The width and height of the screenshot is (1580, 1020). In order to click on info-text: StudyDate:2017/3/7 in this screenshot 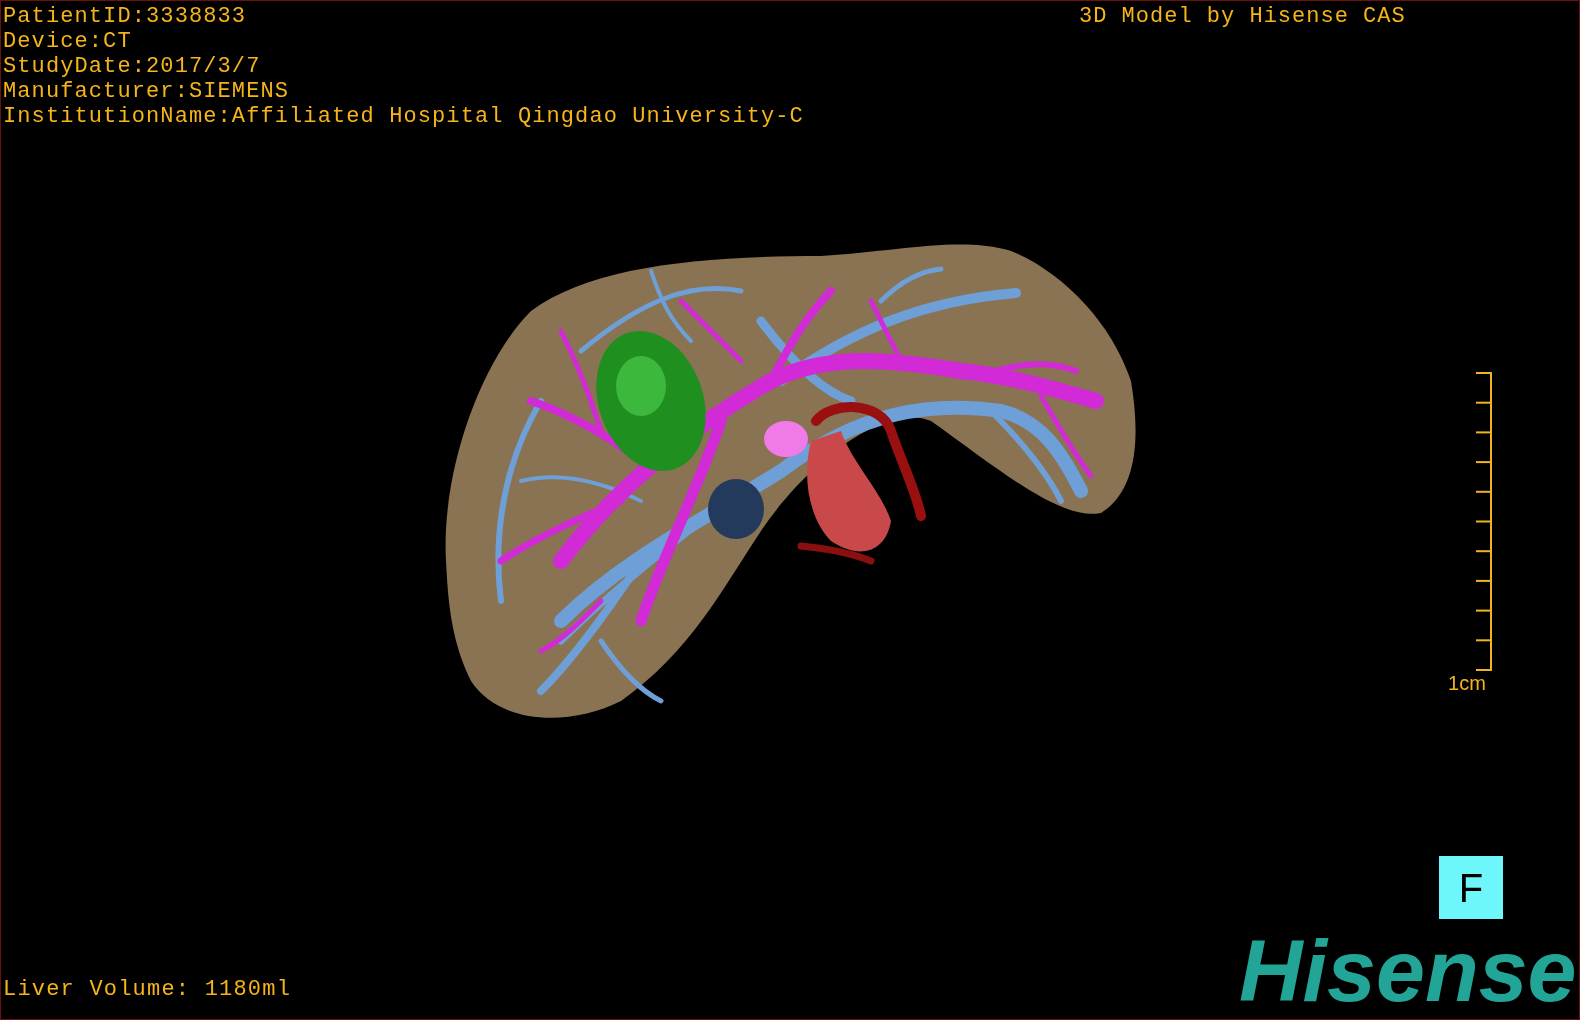, I will do `click(132, 66)`.